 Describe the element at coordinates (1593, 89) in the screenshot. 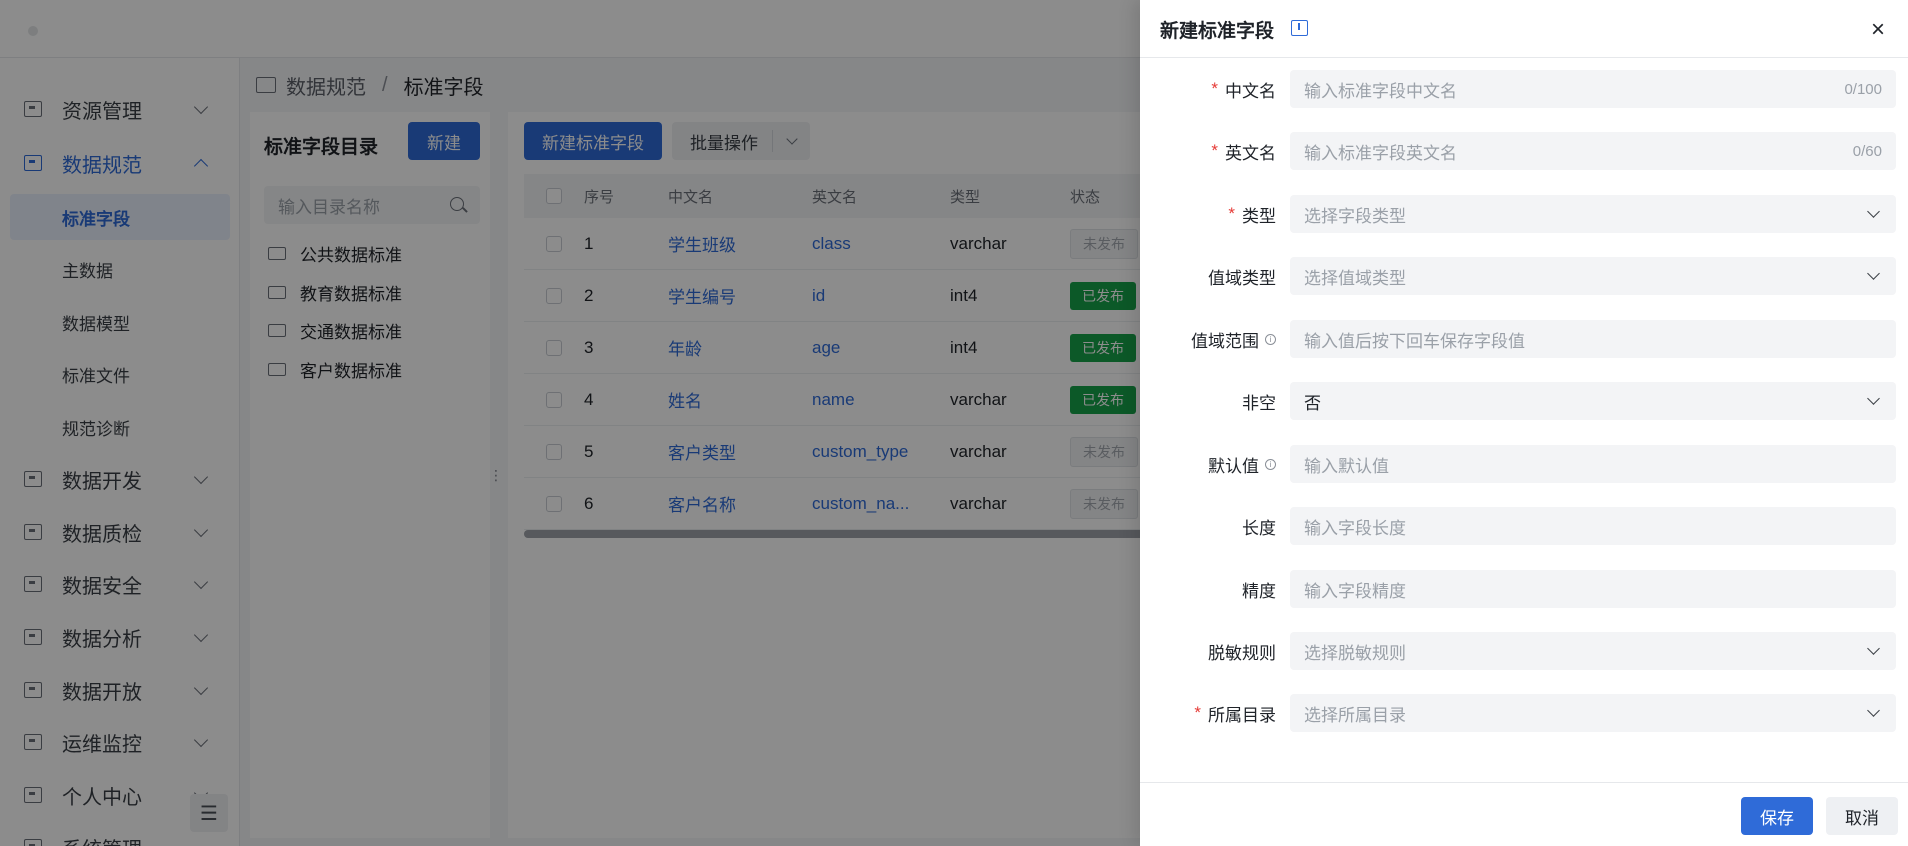

I see `cn-name-input: 输入标准字段中文名 0/100` at that location.